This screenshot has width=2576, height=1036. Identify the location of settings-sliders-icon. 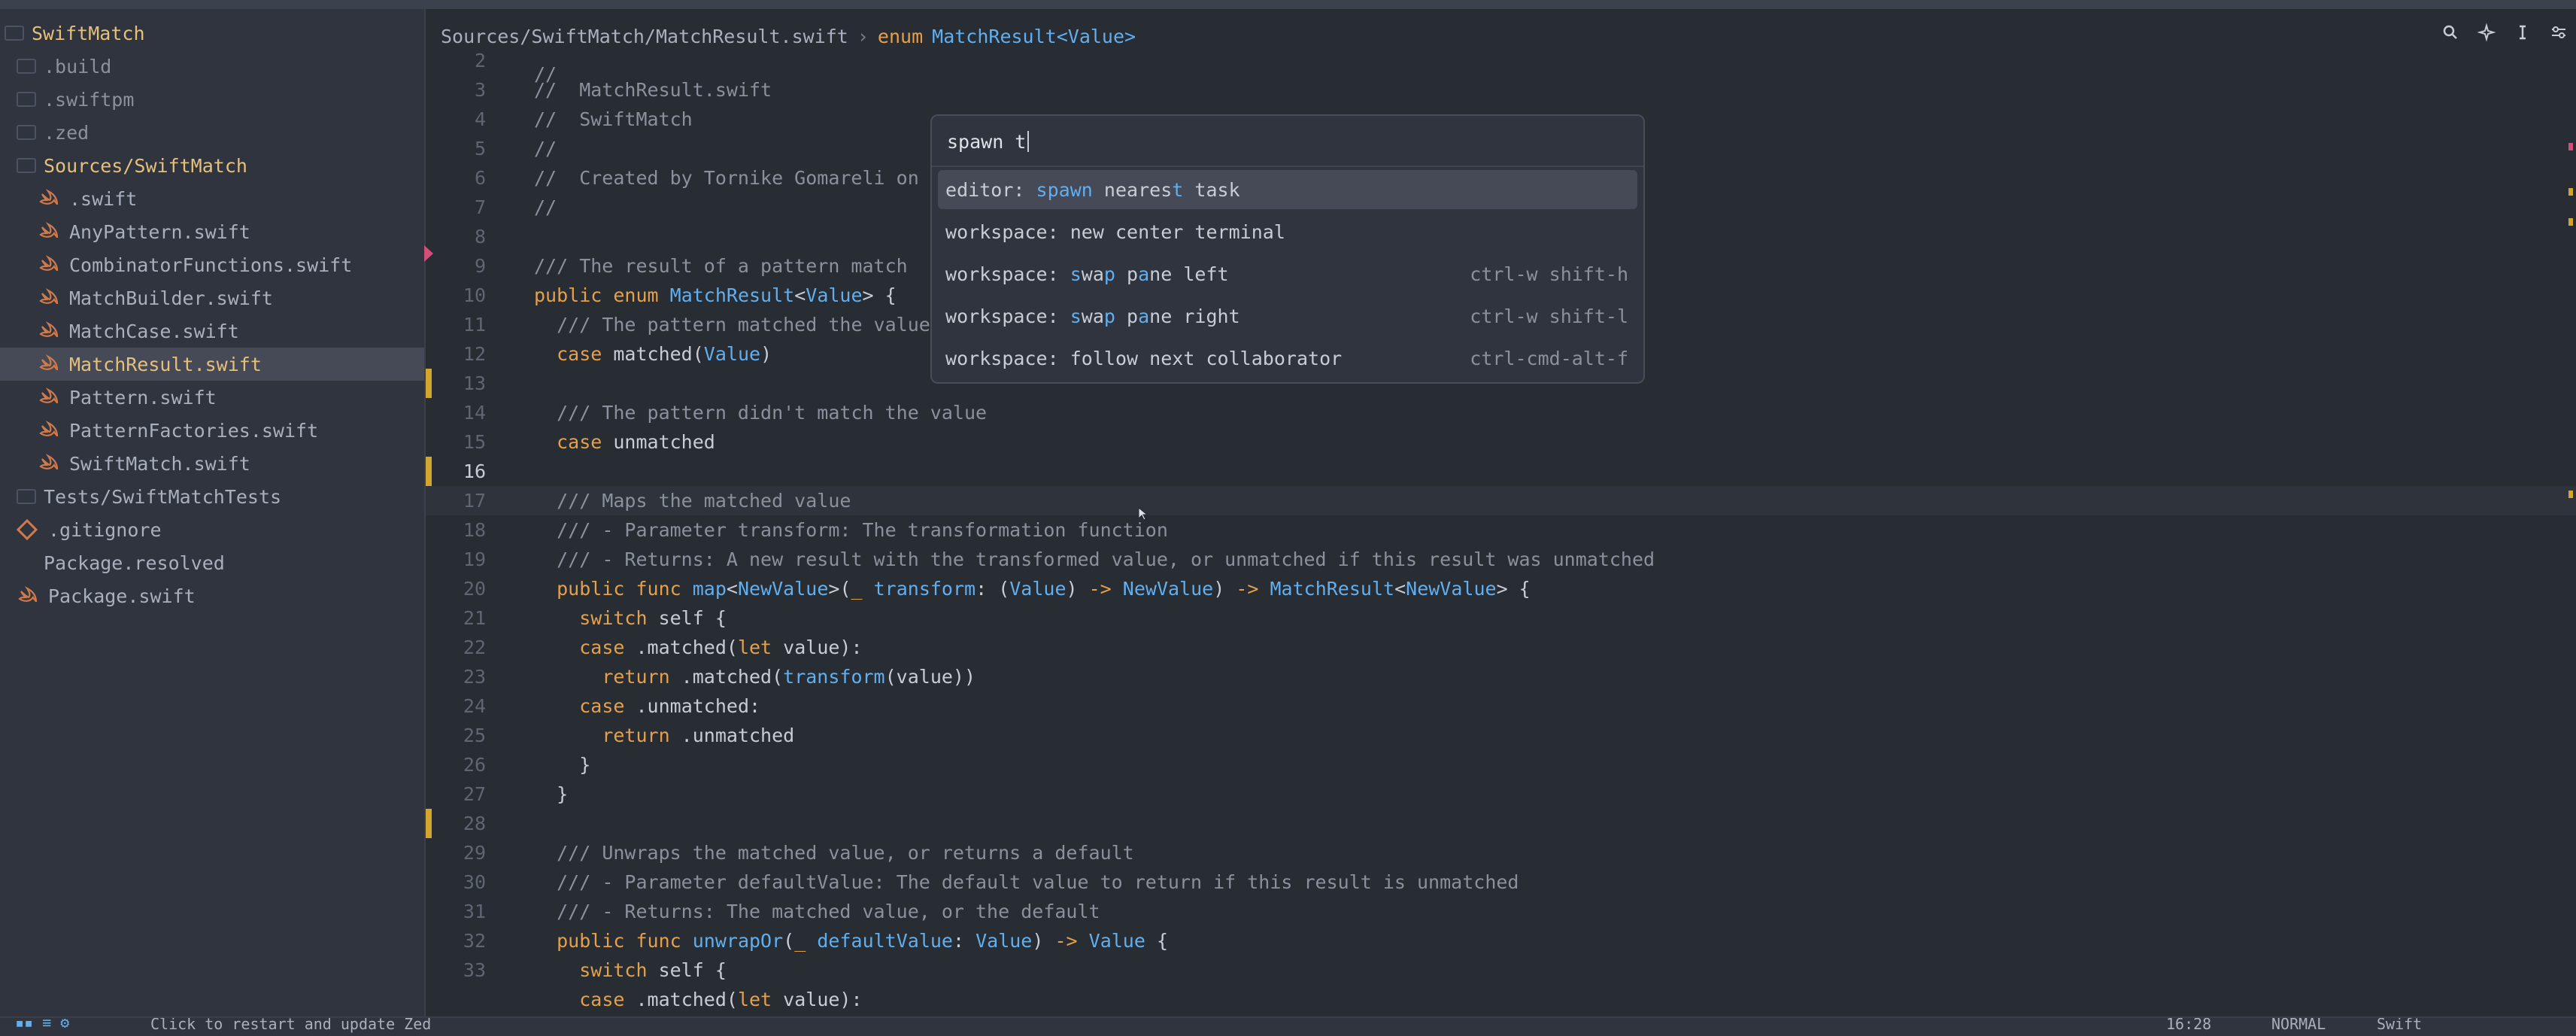
(2558, 32).